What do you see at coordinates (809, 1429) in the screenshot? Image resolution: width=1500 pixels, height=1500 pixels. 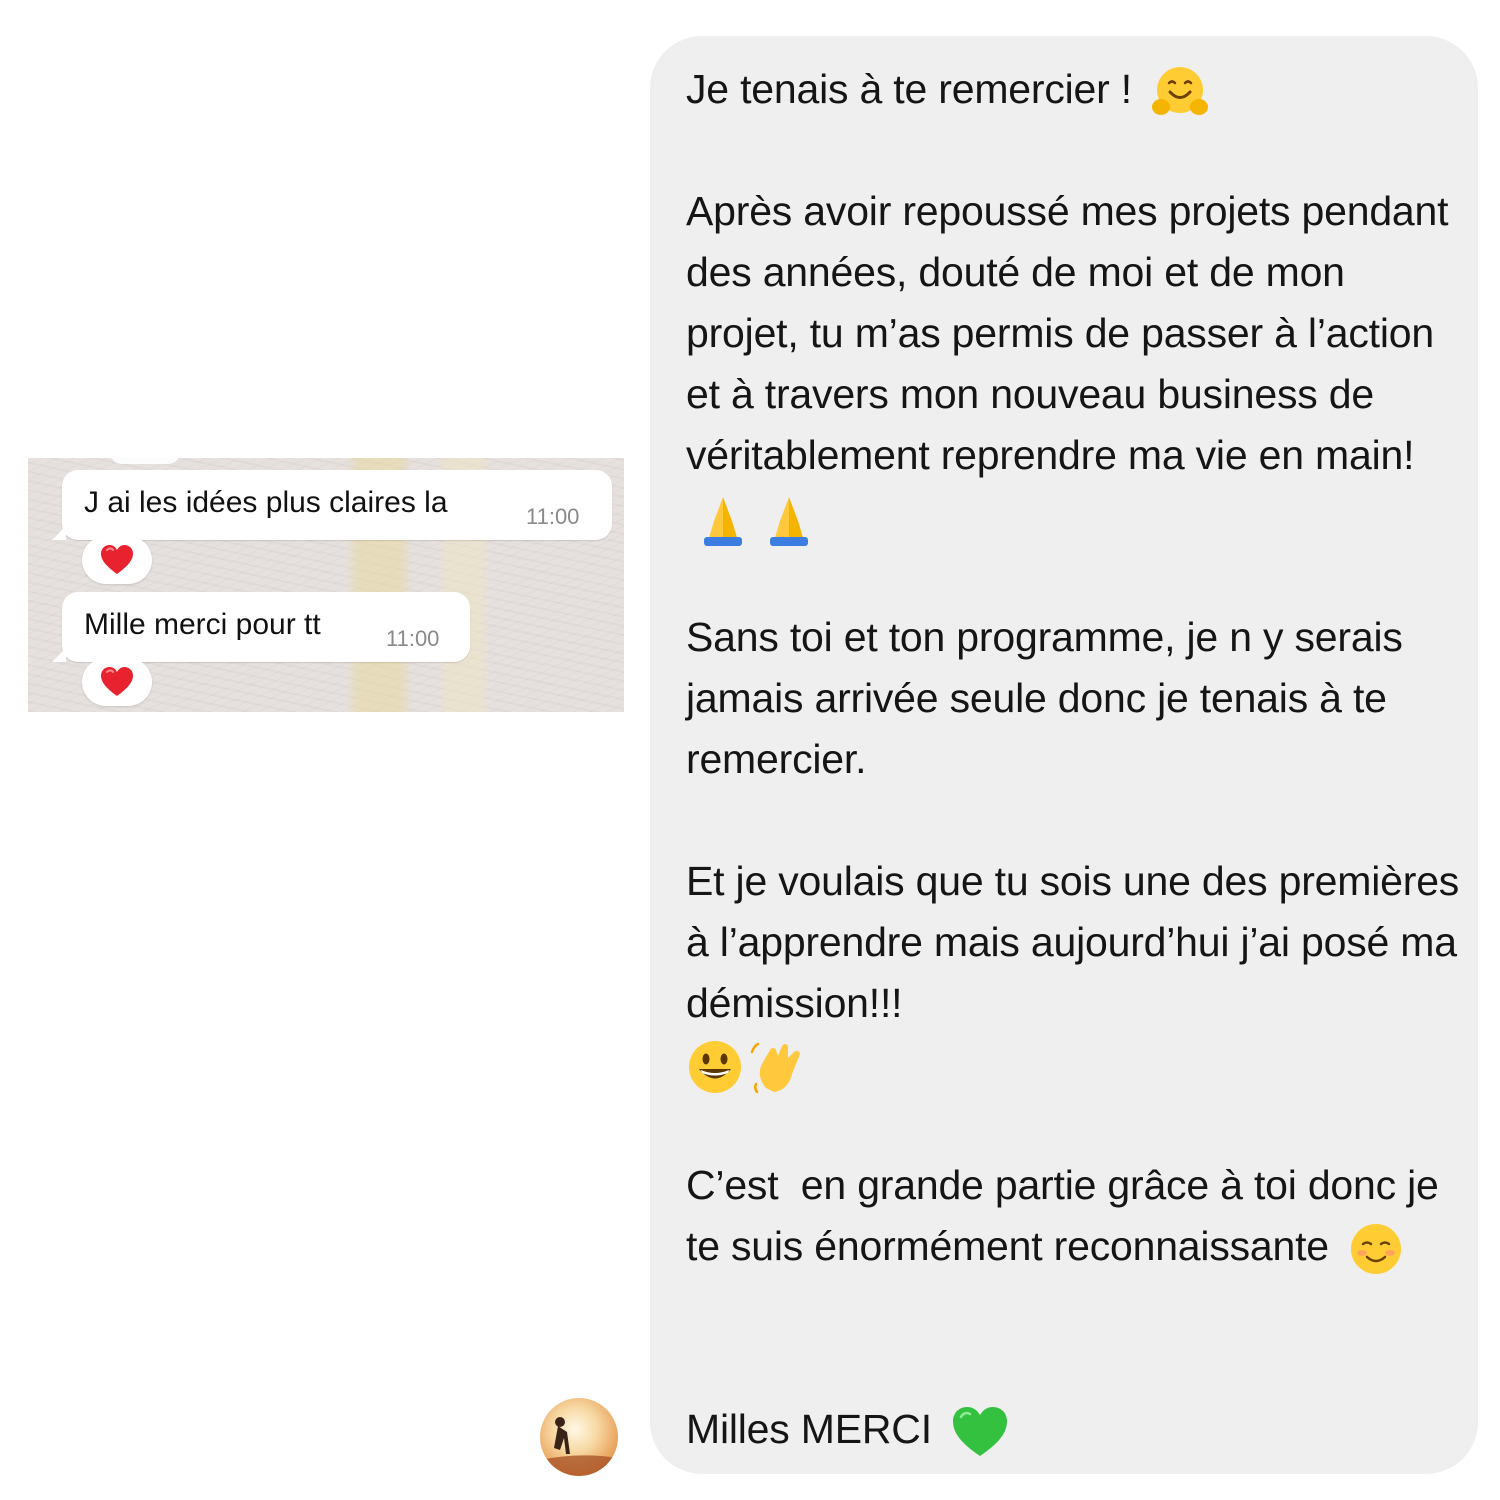 I see `paragraph-text: Milles MERCI` at bounding box center [809, 1429].